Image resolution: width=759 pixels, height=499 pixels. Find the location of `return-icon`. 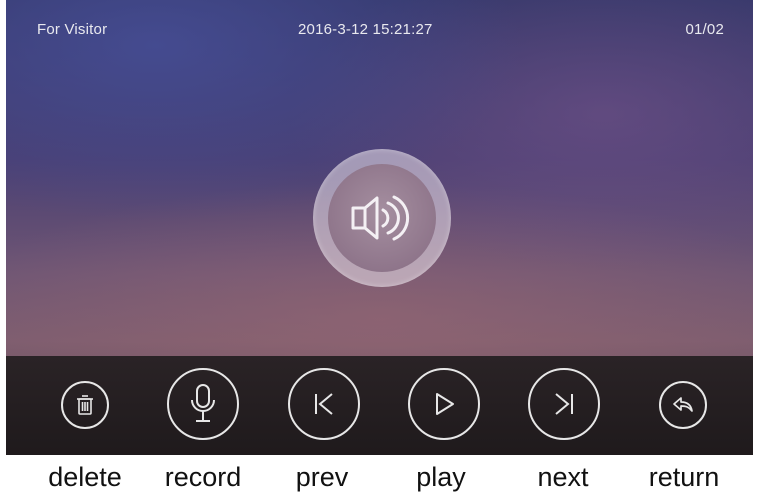

return-icon is located at coordinates (683, 404).